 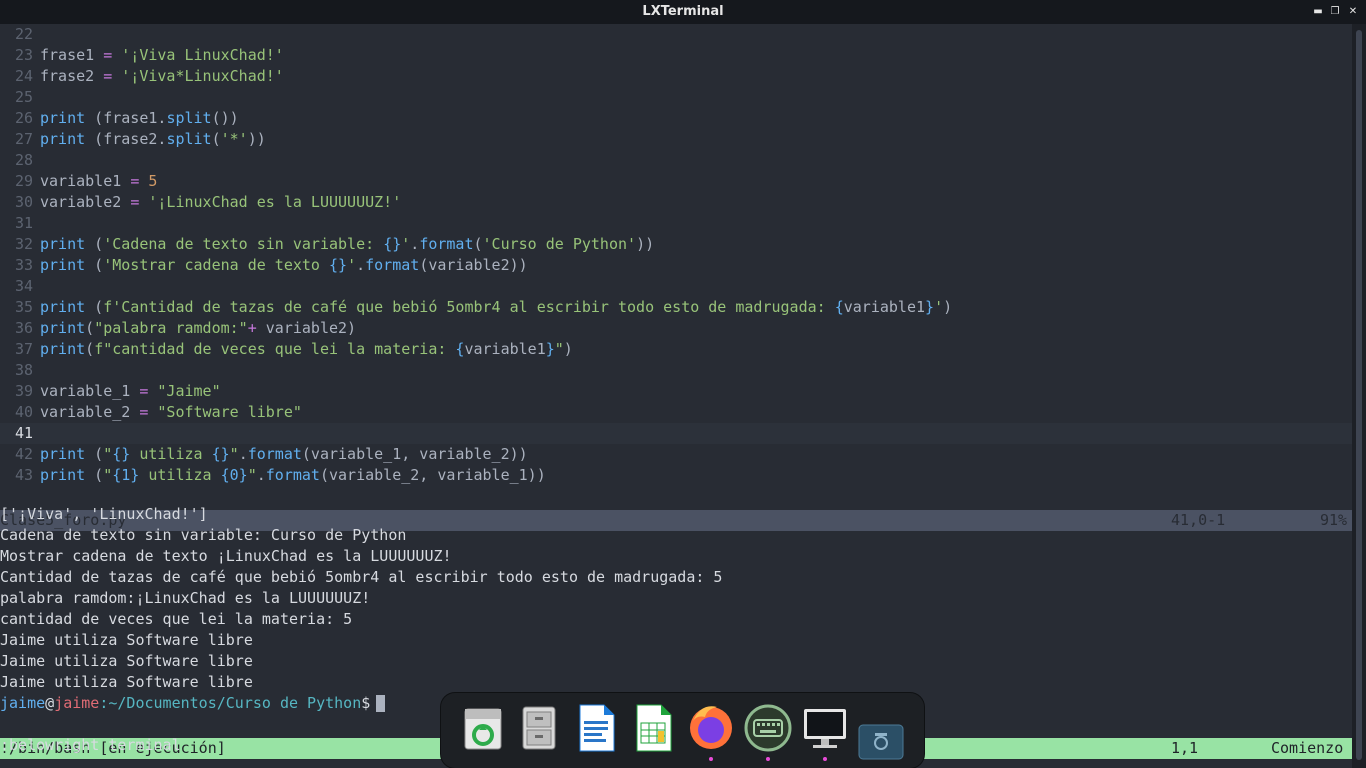 What do you see at coordinates (229, 412) in the screenshot?
I see `code-token: "Software libre"` at bounding box center [229, 412].